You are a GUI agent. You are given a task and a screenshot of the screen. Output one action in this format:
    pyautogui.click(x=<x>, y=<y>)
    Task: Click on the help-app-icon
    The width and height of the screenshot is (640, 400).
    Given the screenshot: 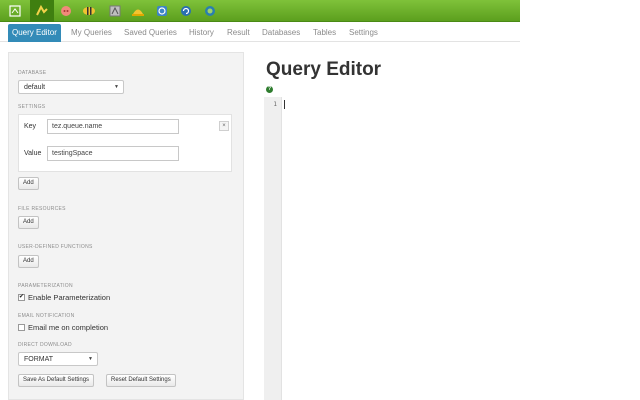 What is the action you would take?
    pyautogui.click(x=210, y=11)
    